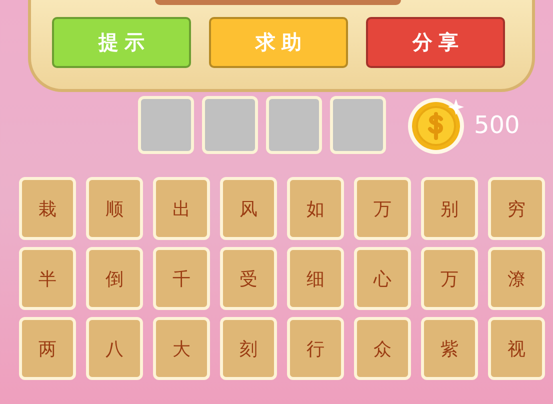 The image size is (553, 404). Describe the element at coordinates (248, 348) in the screenshot. I see `character-tile: 刻` at that location.